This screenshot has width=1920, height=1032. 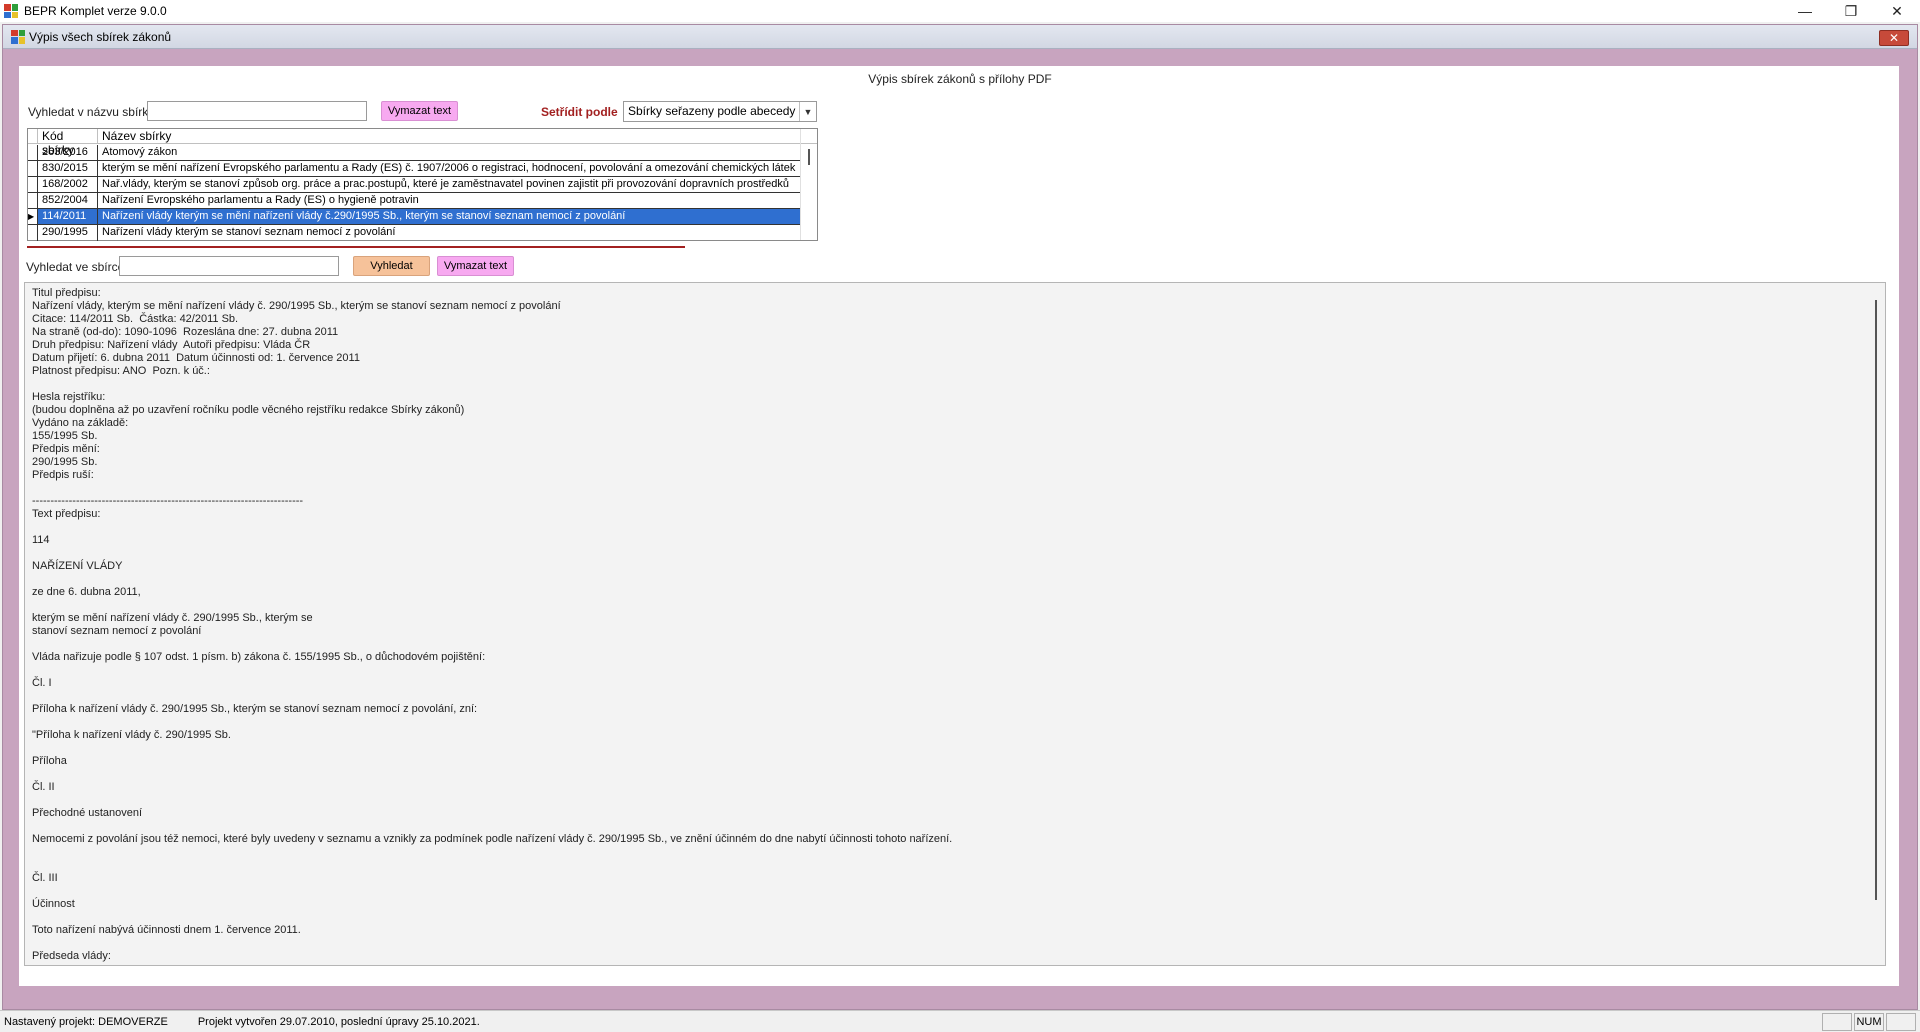 What do you see at coordinates (100, 36) in the screenshot?
I see `child-window-title: Výpis všech sbírek zákonů` at bounding box center [100, 36].